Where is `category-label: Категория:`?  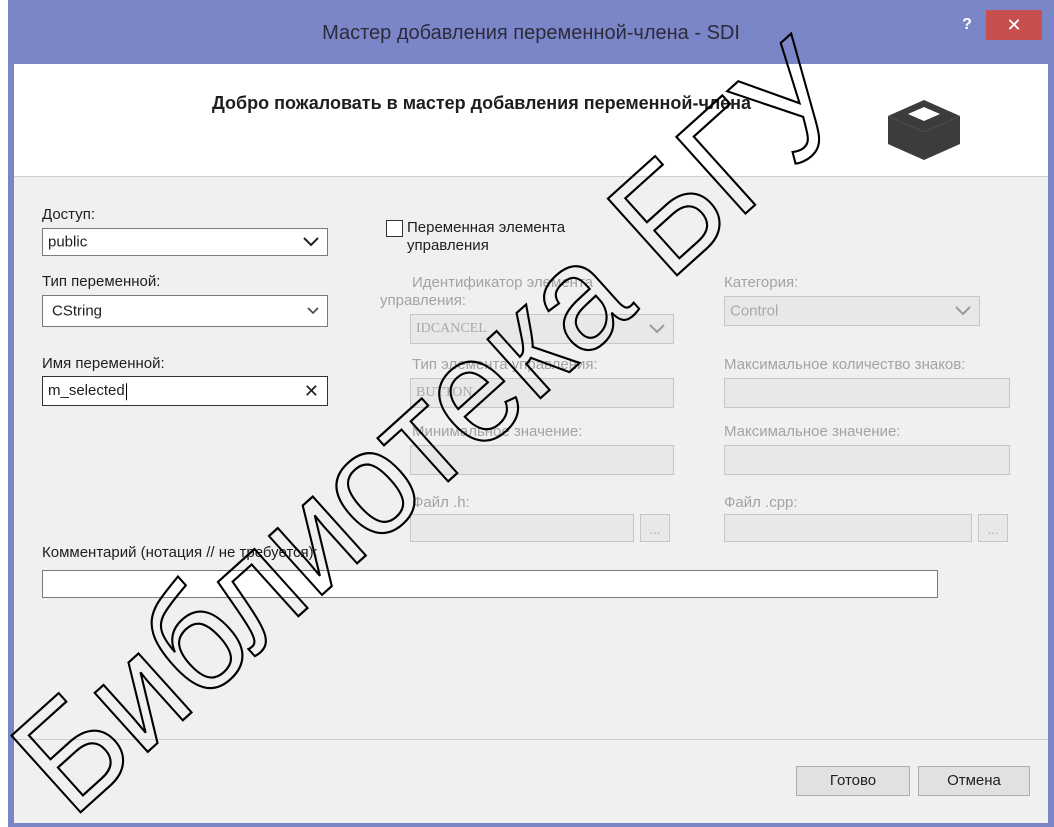
category-label: Категория: is located at coordinates (761, 282).